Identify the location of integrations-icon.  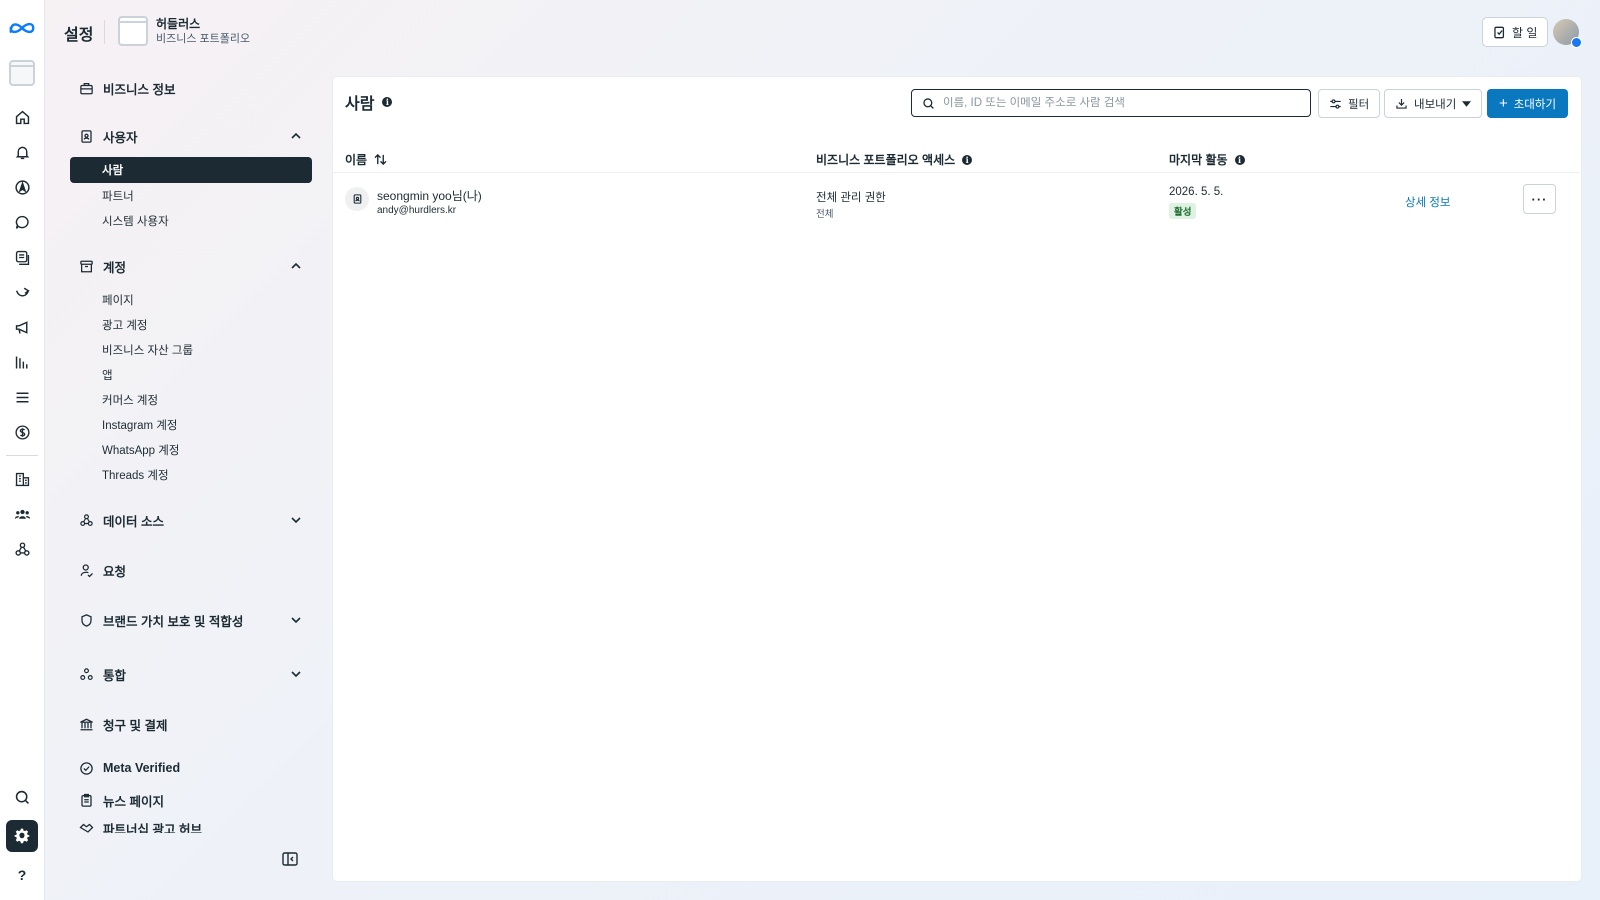
(86, 674).